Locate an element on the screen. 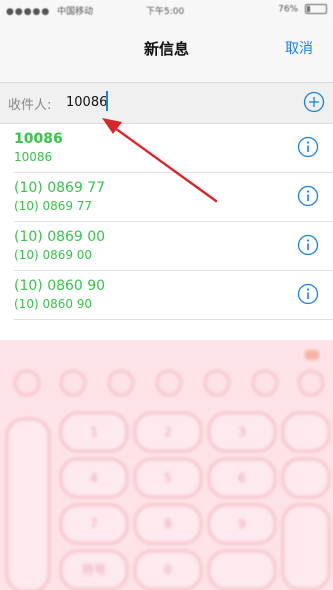 The width and height of the screenshot is (333, 590). suggestion-secondary: (10) 0860 90 is located at coordinates (53, 304).